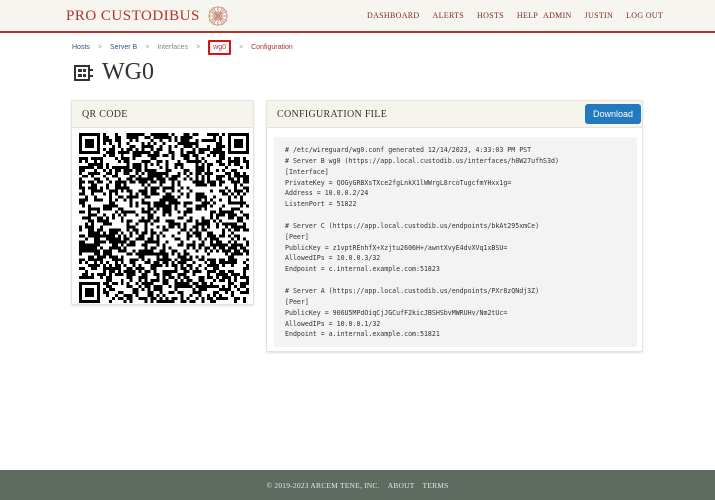  I want to click on config-line: [Interface], so click(307, 171).